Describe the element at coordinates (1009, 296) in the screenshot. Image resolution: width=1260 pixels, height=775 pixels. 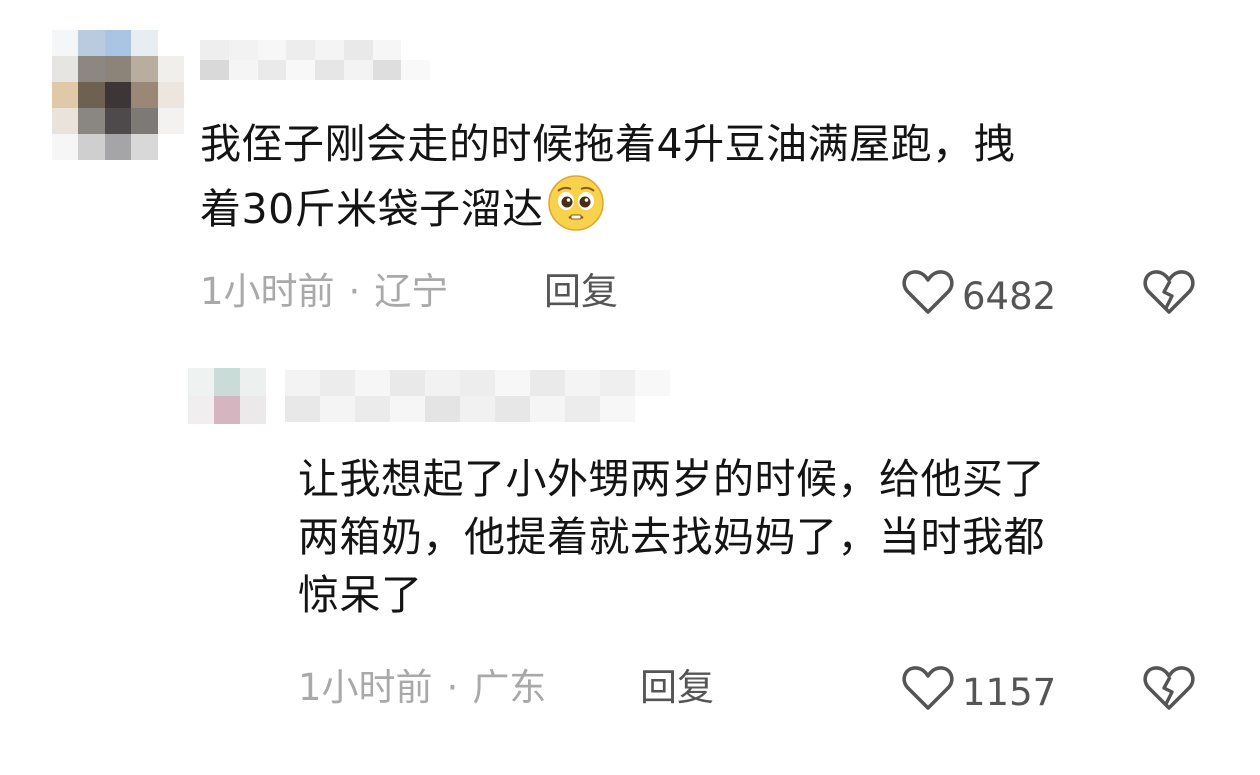
I see `like-count: 6482` at that location.